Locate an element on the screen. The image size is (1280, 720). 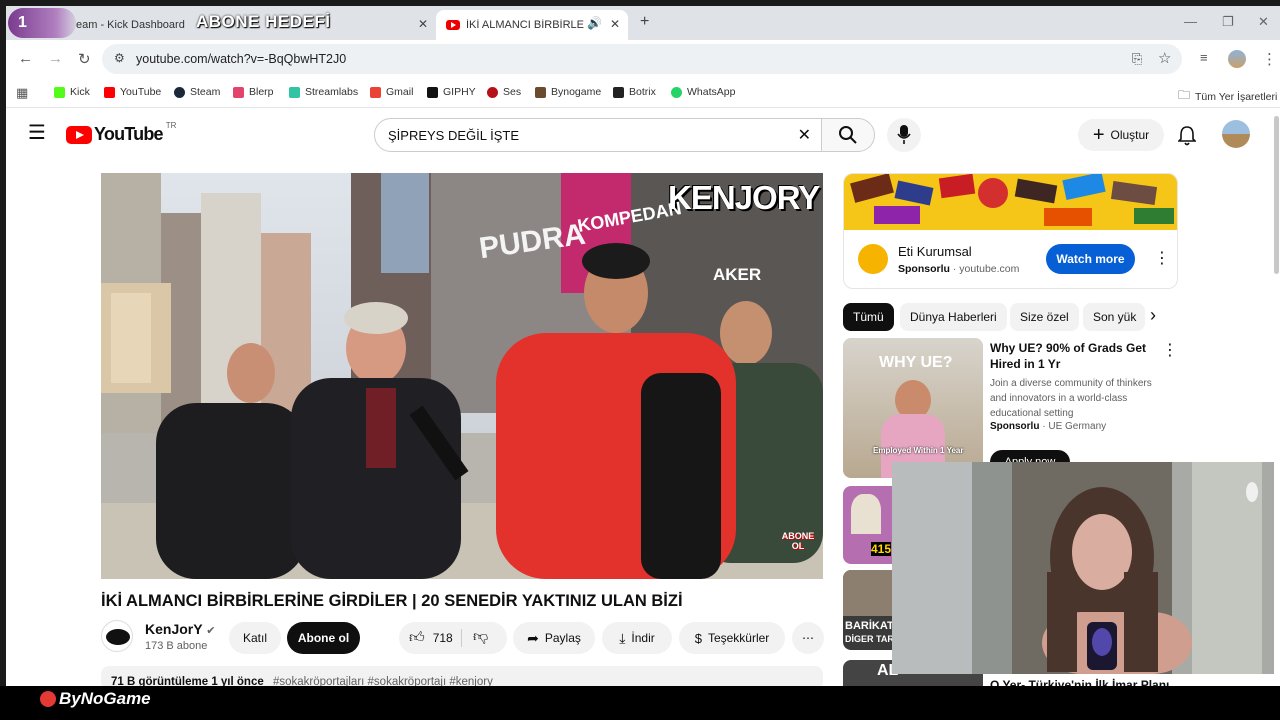
install-app-icon: ⎘ is located at coordinates (1137, 59).